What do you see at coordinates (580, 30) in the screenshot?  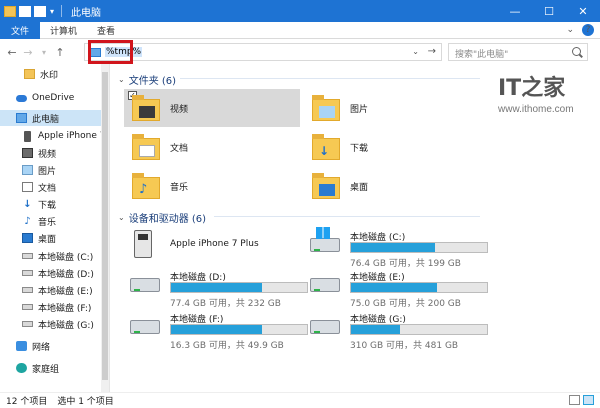 I see `ribbon-right-controls: ⌄ ?` at bounding box center [580, 30].